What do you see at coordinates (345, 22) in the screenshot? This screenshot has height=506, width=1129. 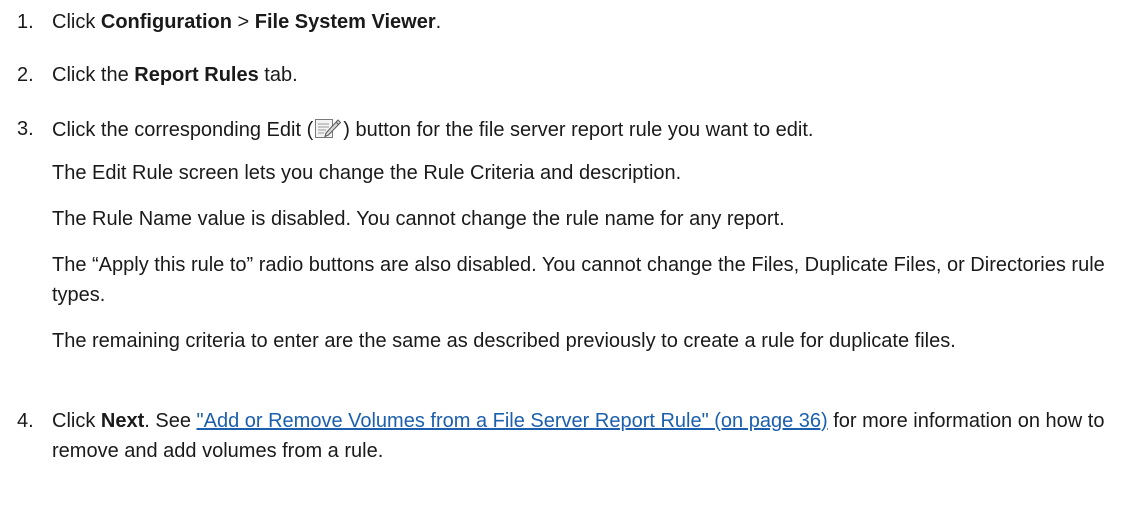 I see `menu-file-system-viewer: File System Viewer` at bounding box center [345, 22].